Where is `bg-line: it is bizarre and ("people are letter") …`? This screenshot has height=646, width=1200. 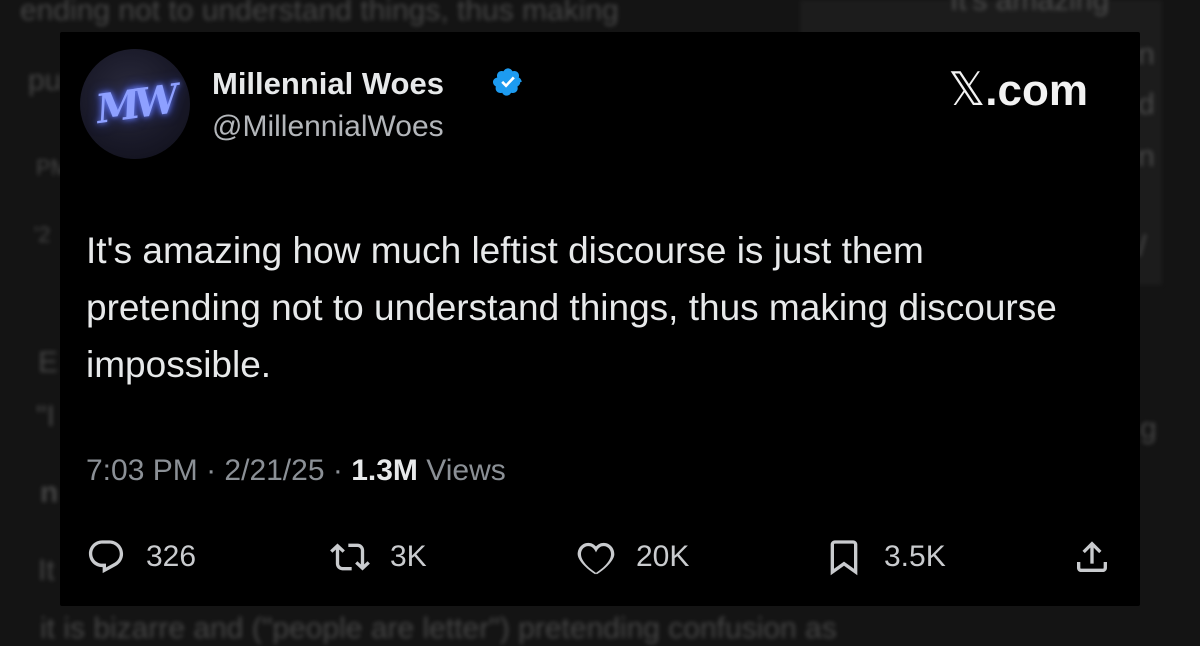
bg-line: it is bizarre and ("people are letter") … is located at coordinates (438, 628).